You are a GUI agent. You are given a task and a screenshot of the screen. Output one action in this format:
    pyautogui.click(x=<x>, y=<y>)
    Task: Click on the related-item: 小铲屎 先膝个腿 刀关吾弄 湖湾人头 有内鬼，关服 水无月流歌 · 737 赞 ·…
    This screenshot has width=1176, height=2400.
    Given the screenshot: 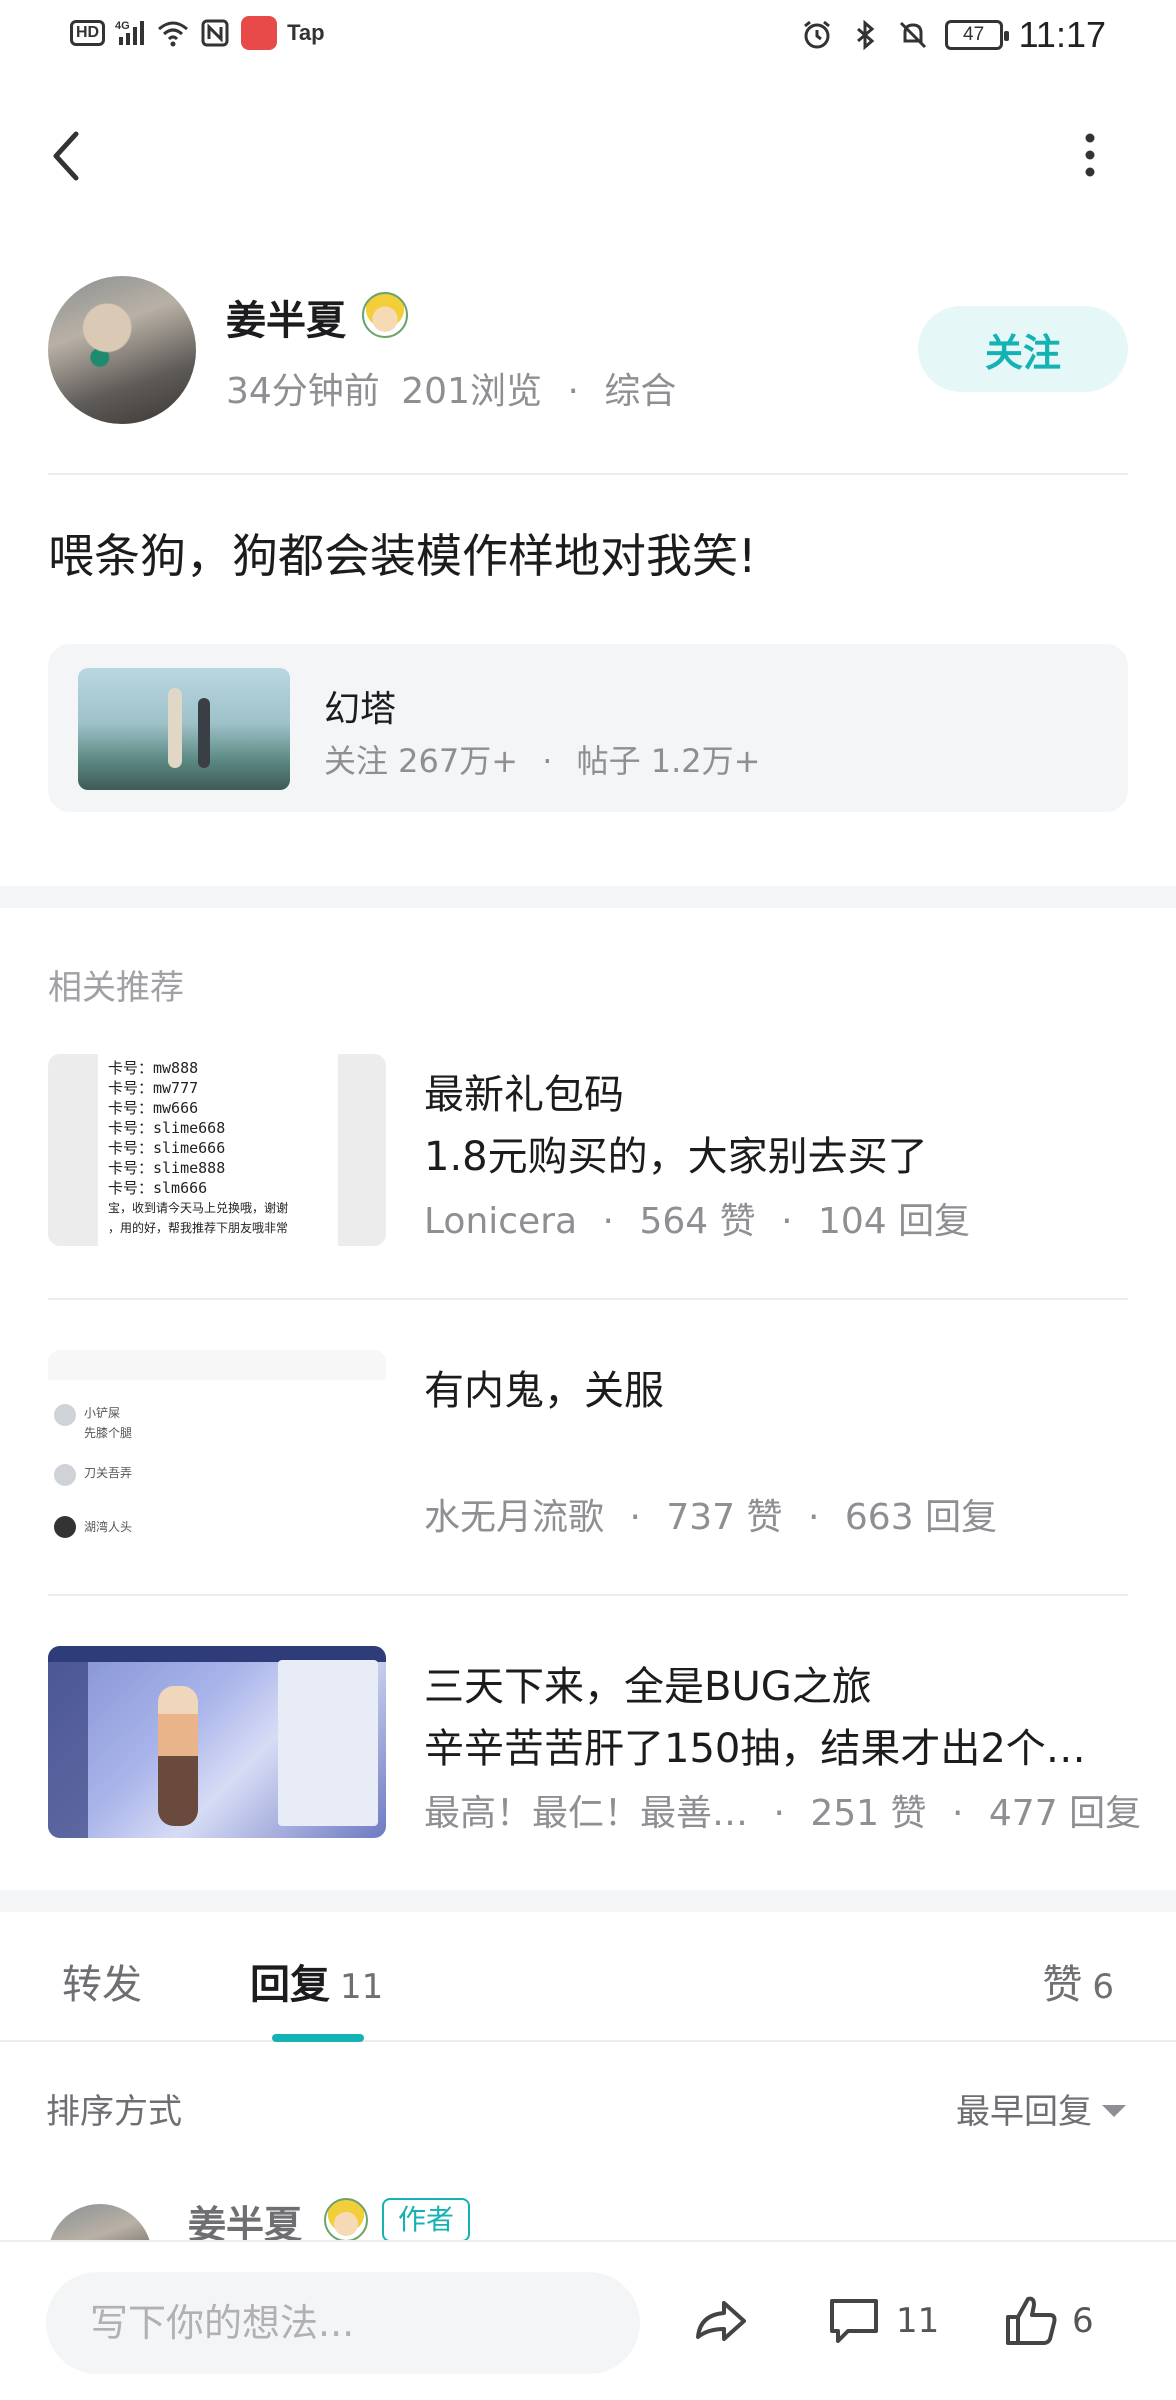 What is the action you would take?
    pyautogui.click(x=588, y=1450)
    